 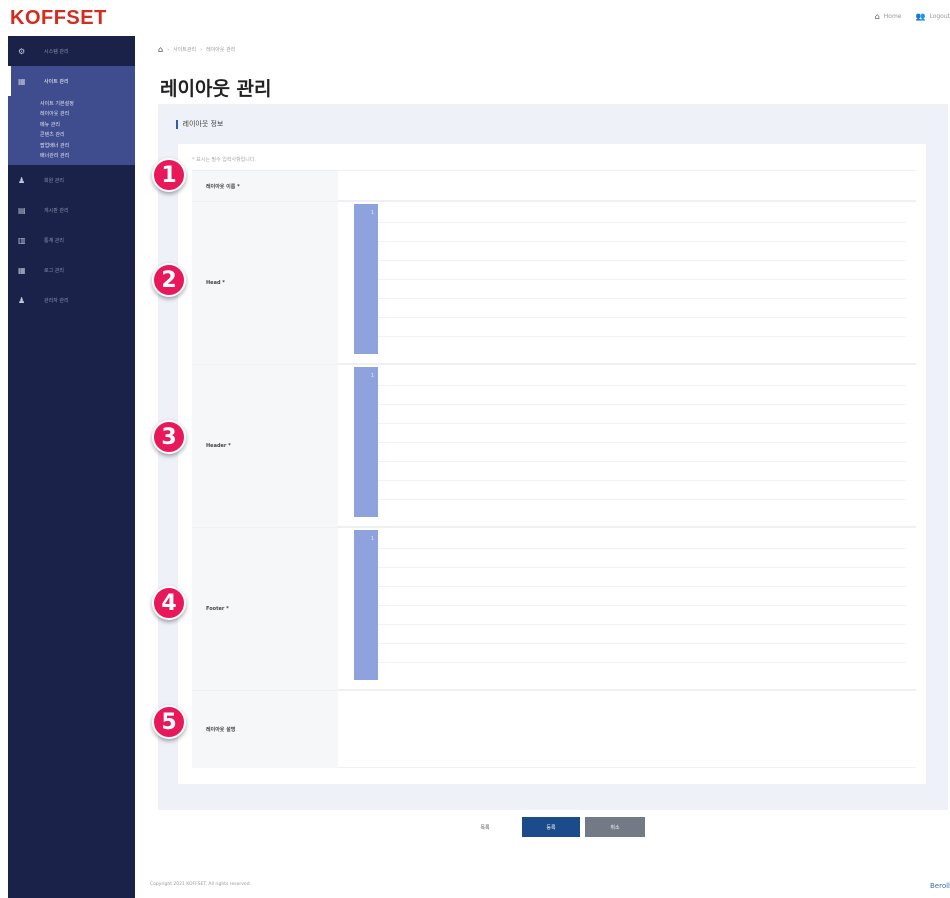 I want to click on button-row: 목록 등록 취소, so click(x=475, y=827).